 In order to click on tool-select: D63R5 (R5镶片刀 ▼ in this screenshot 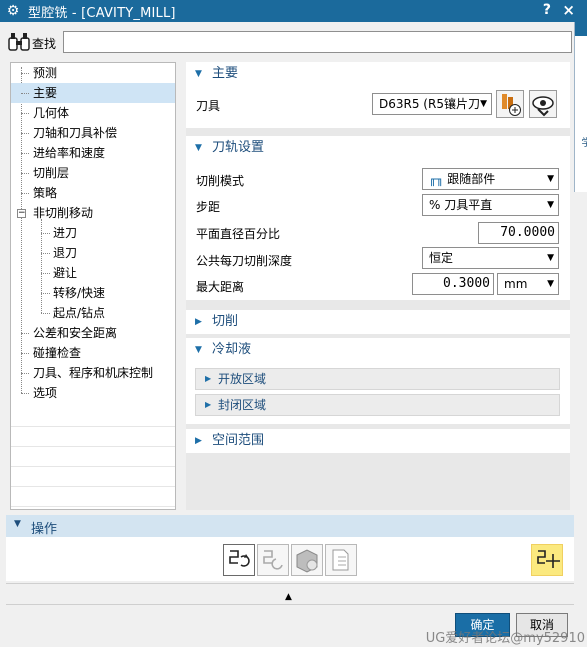, I will do `click(432, 104)`.